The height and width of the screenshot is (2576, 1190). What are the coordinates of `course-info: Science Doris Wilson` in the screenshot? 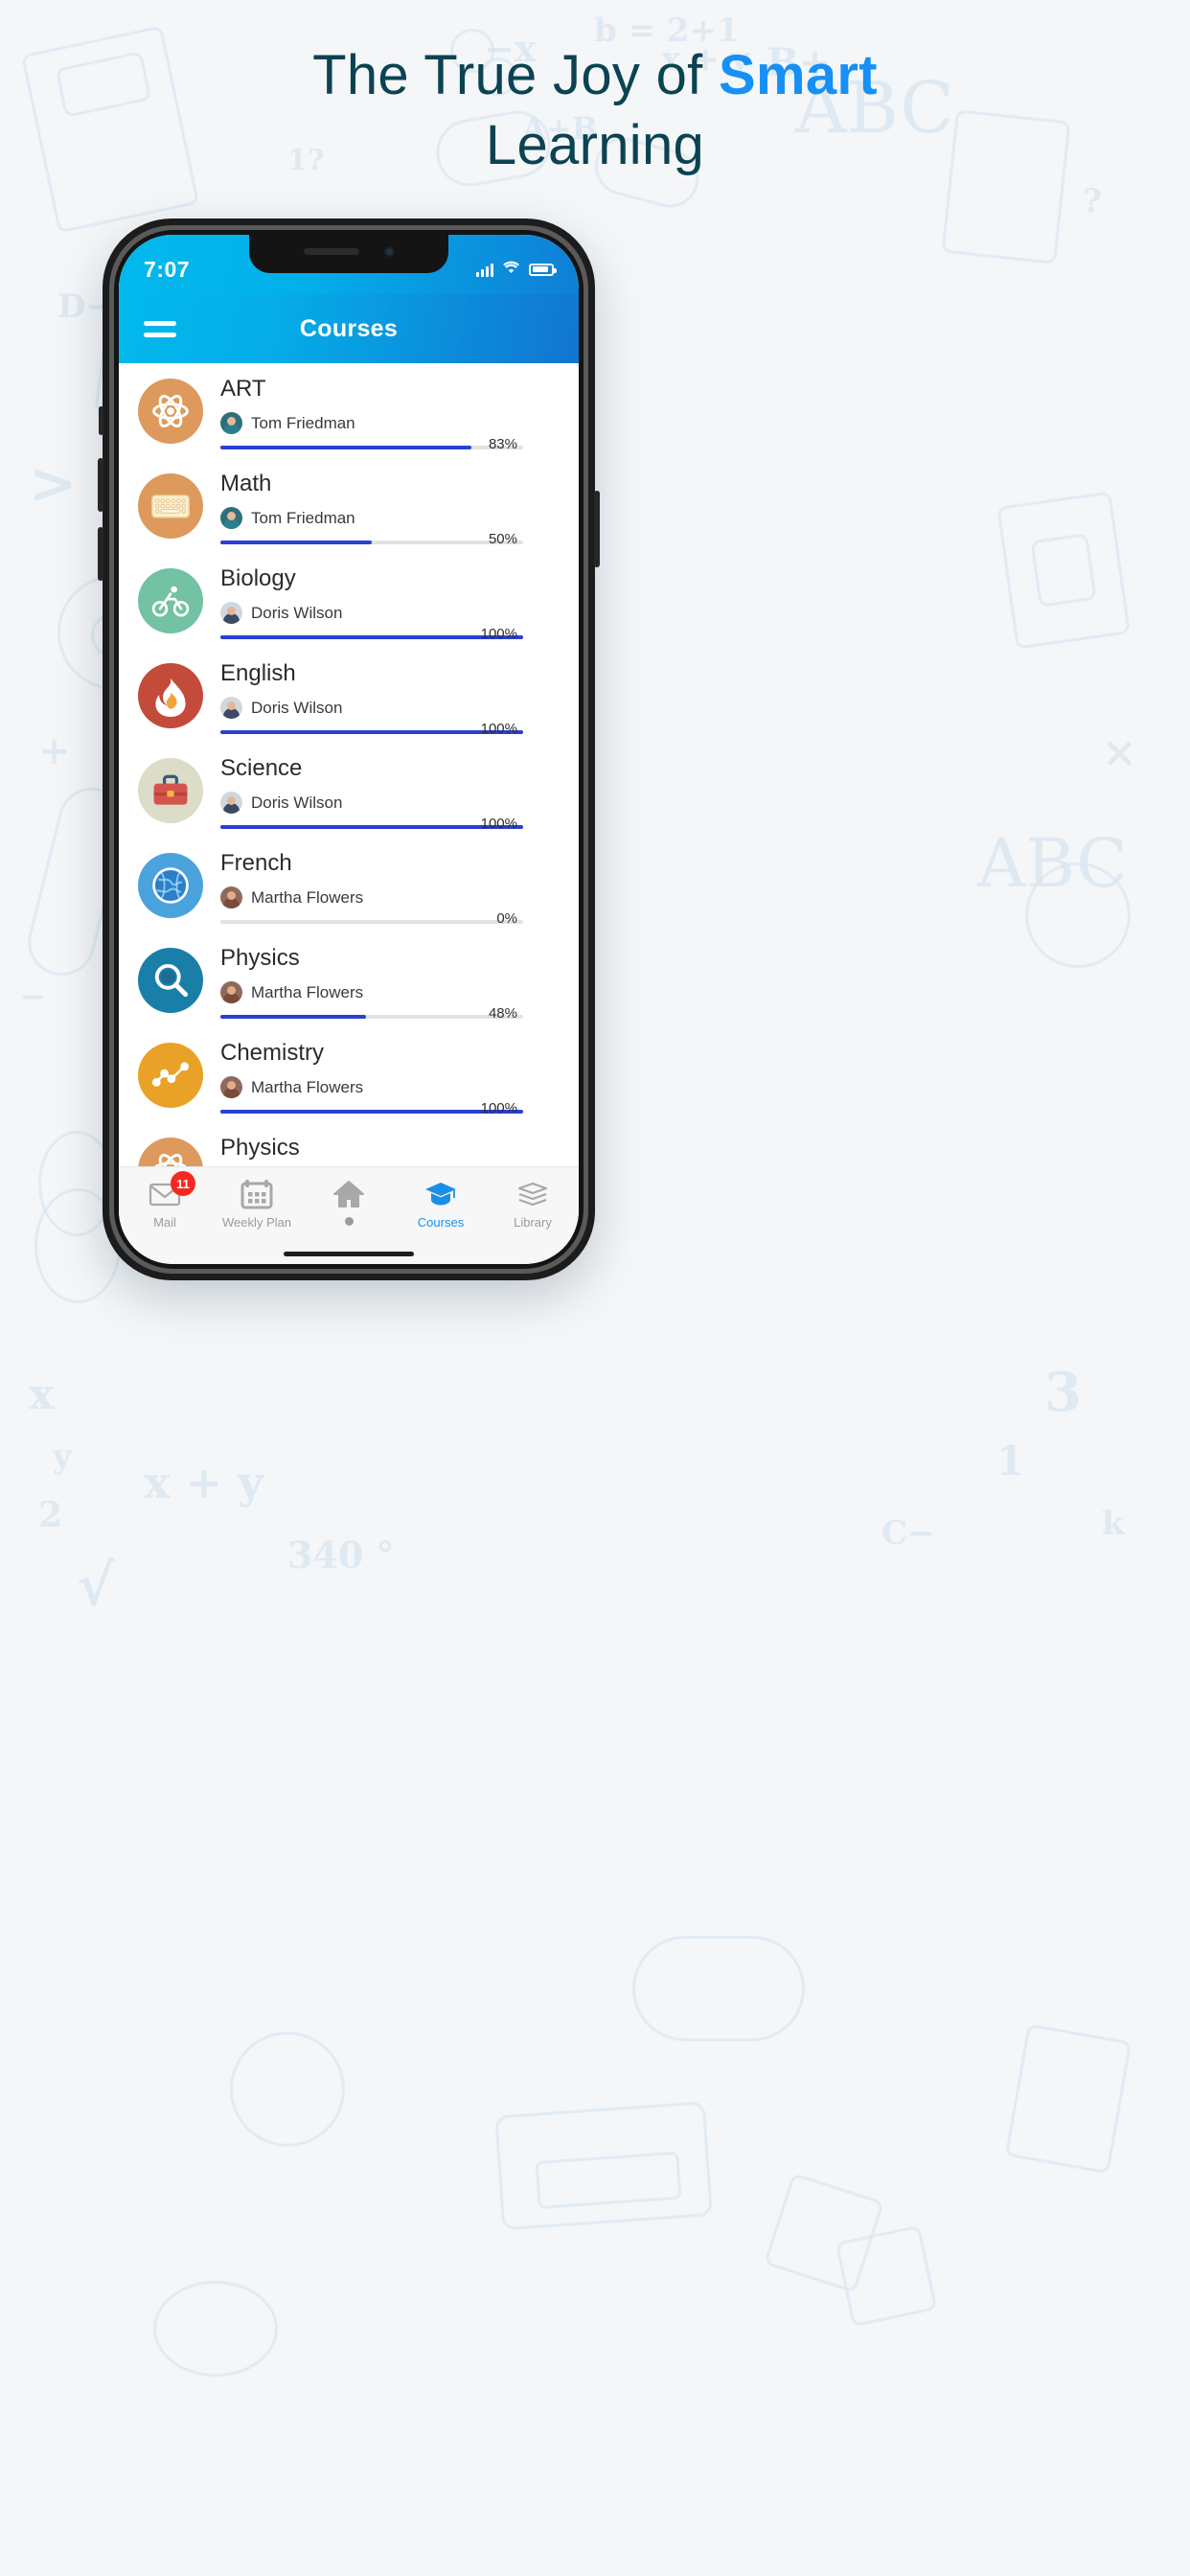 It's located at (391, 784).